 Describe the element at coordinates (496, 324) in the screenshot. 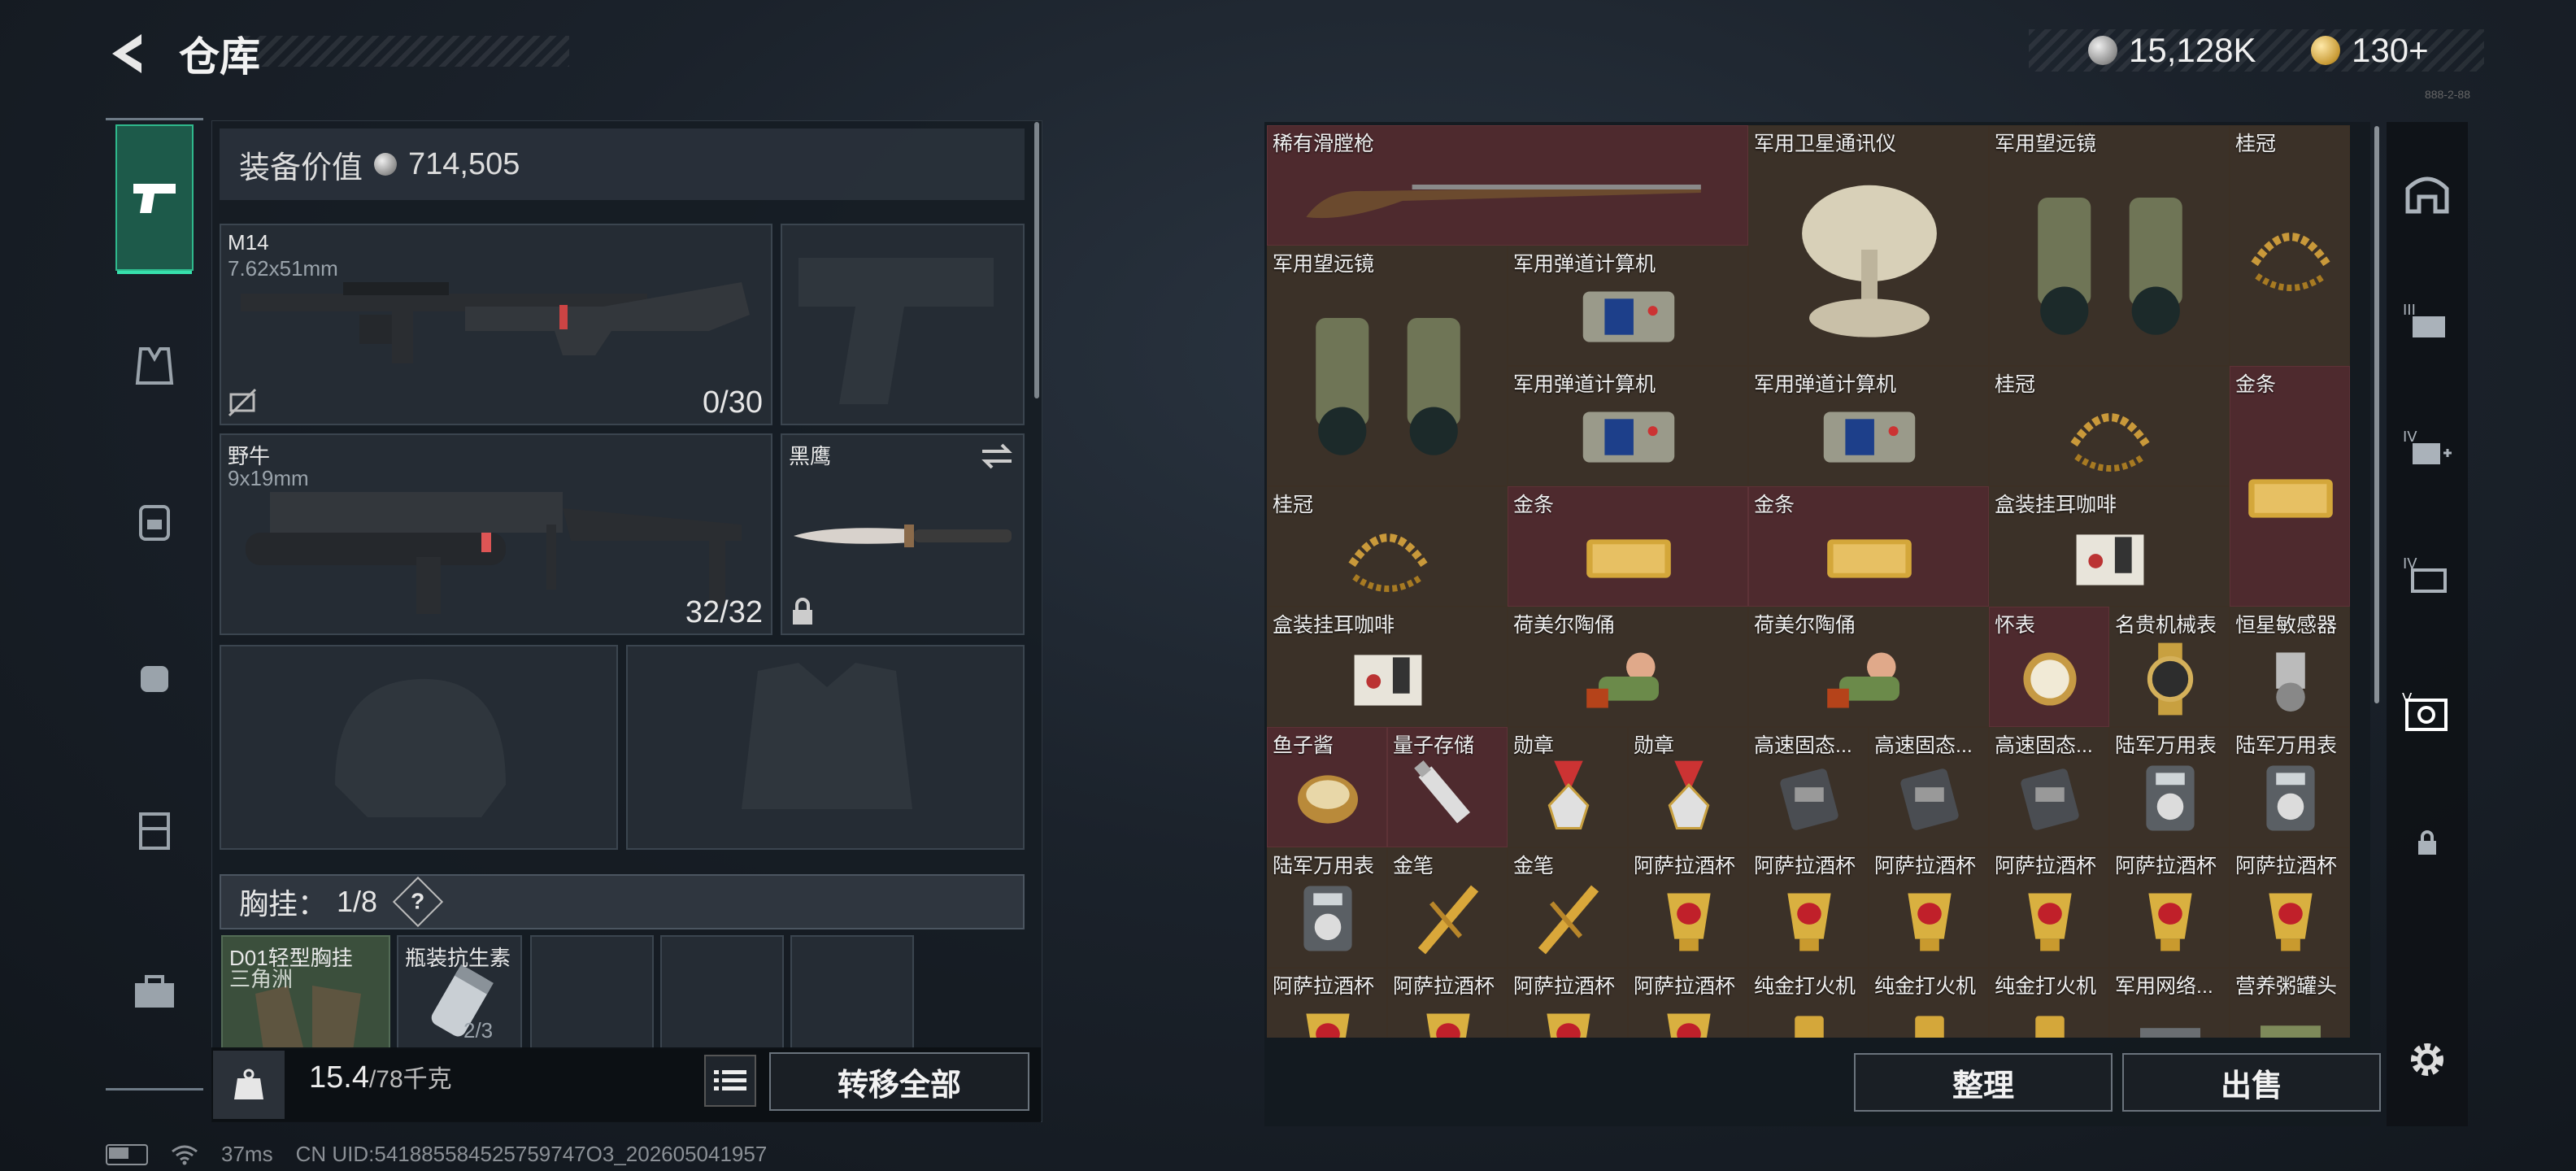

I see `primary-weapon-slot: M14 7.62x51mm 0/30` at that location.